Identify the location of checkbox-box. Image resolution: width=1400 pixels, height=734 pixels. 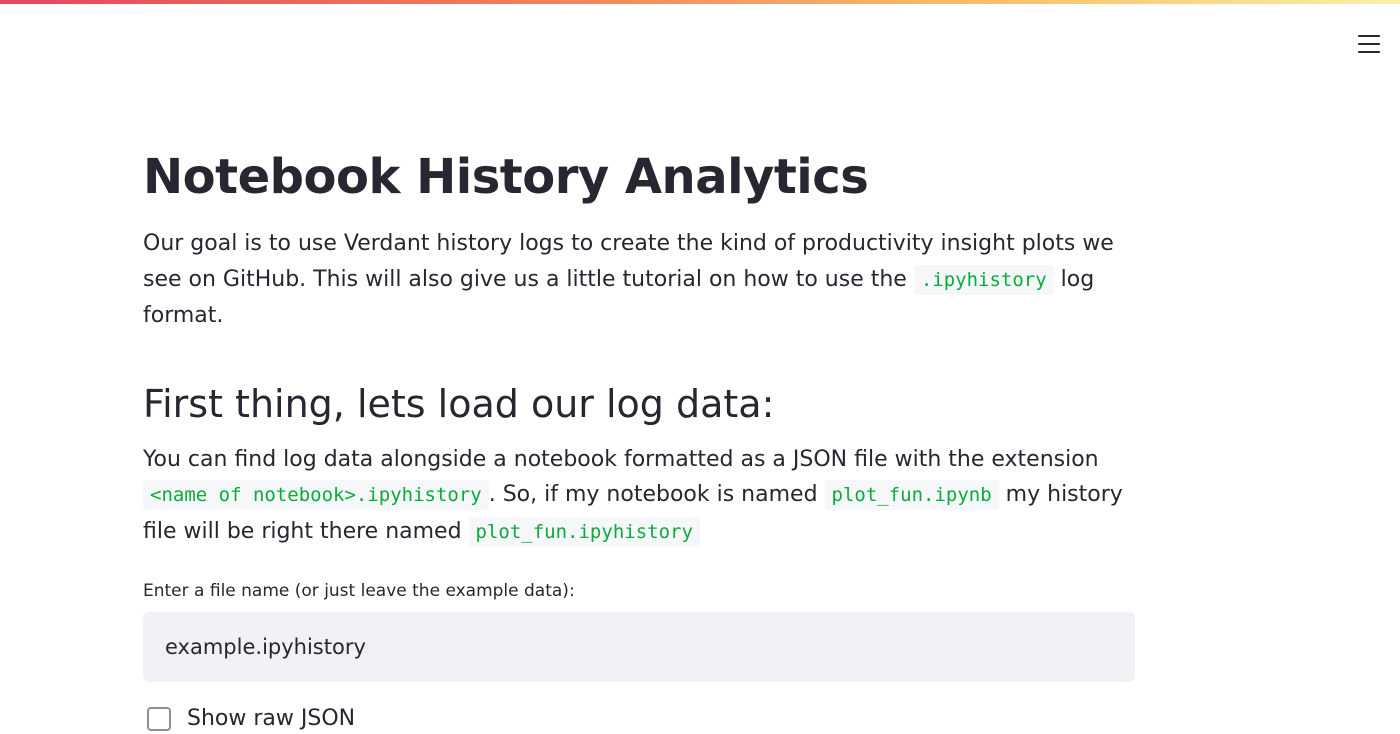
(159, 718).